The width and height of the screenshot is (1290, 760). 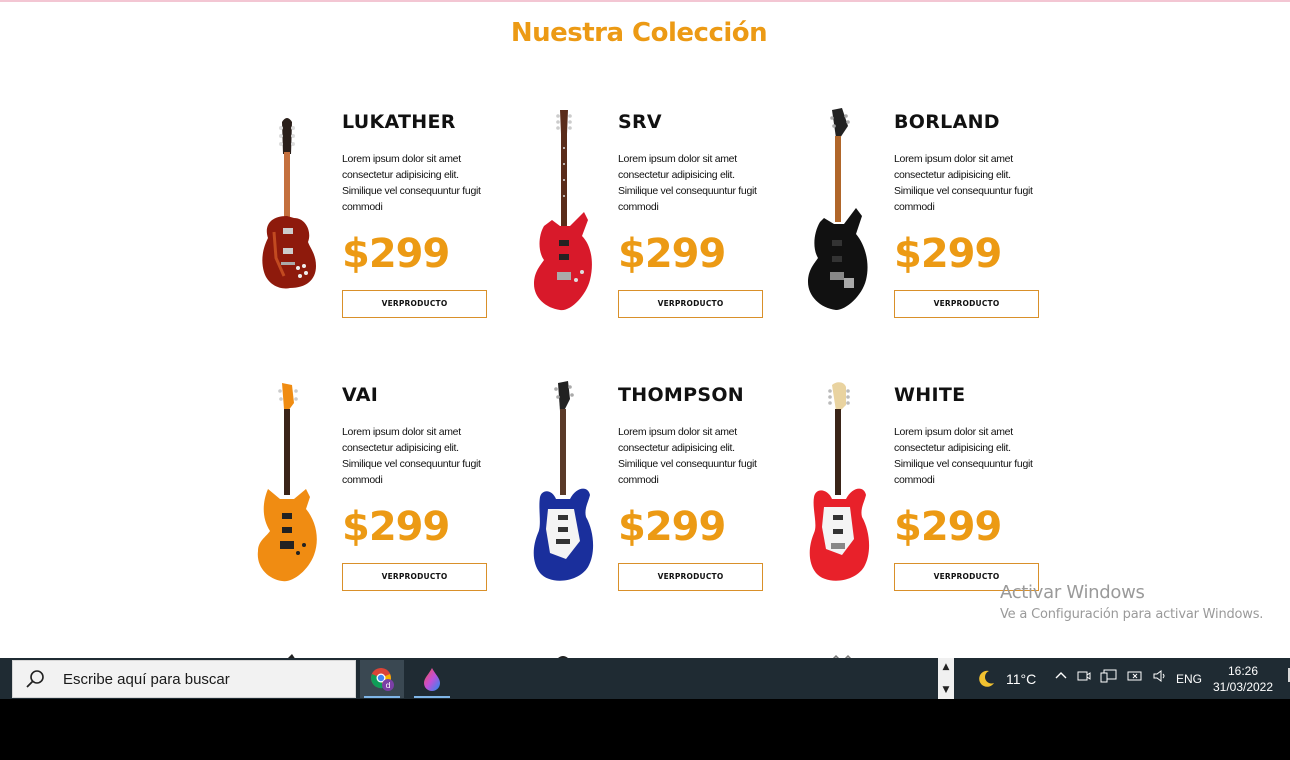 I want to click on chevron-up-icon, so click(x=1061, y=678).